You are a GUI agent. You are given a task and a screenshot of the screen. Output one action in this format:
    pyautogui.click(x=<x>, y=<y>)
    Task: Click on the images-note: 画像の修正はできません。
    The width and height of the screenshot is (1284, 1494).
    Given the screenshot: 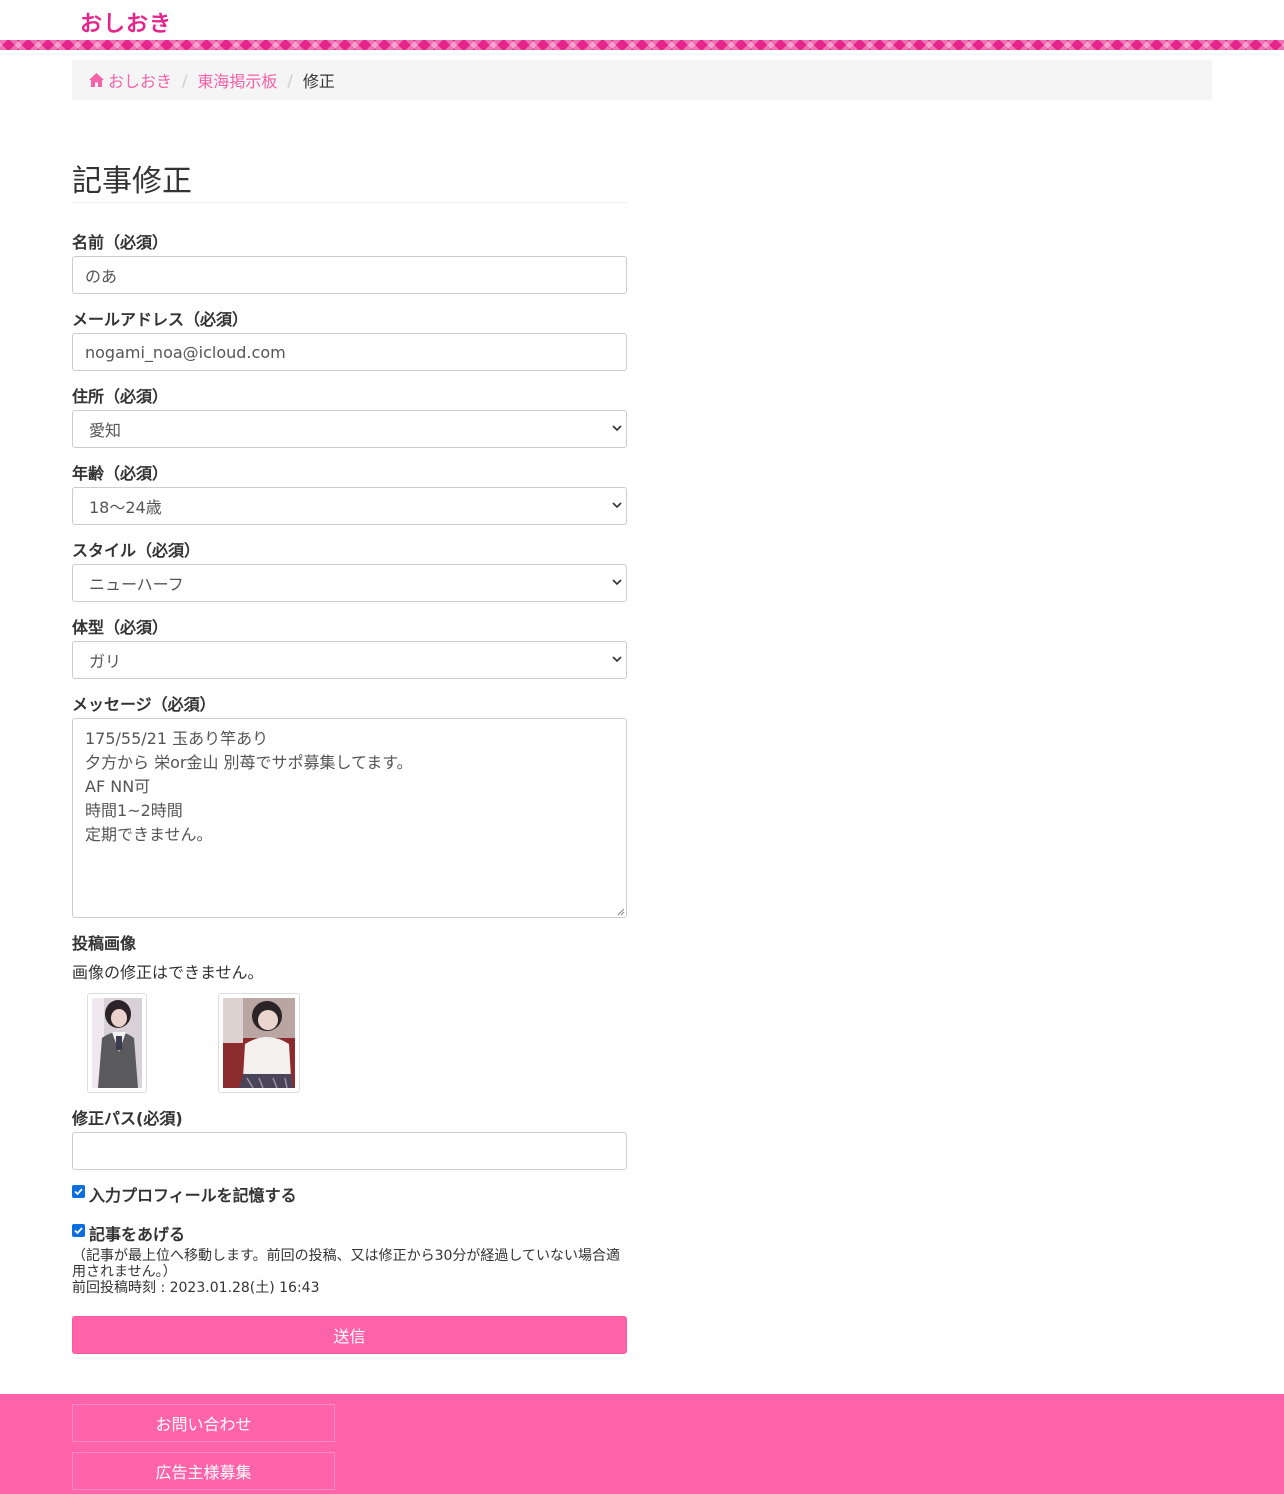 What is the action you would take?
    pyautogui.click(x=168, y=972)
    